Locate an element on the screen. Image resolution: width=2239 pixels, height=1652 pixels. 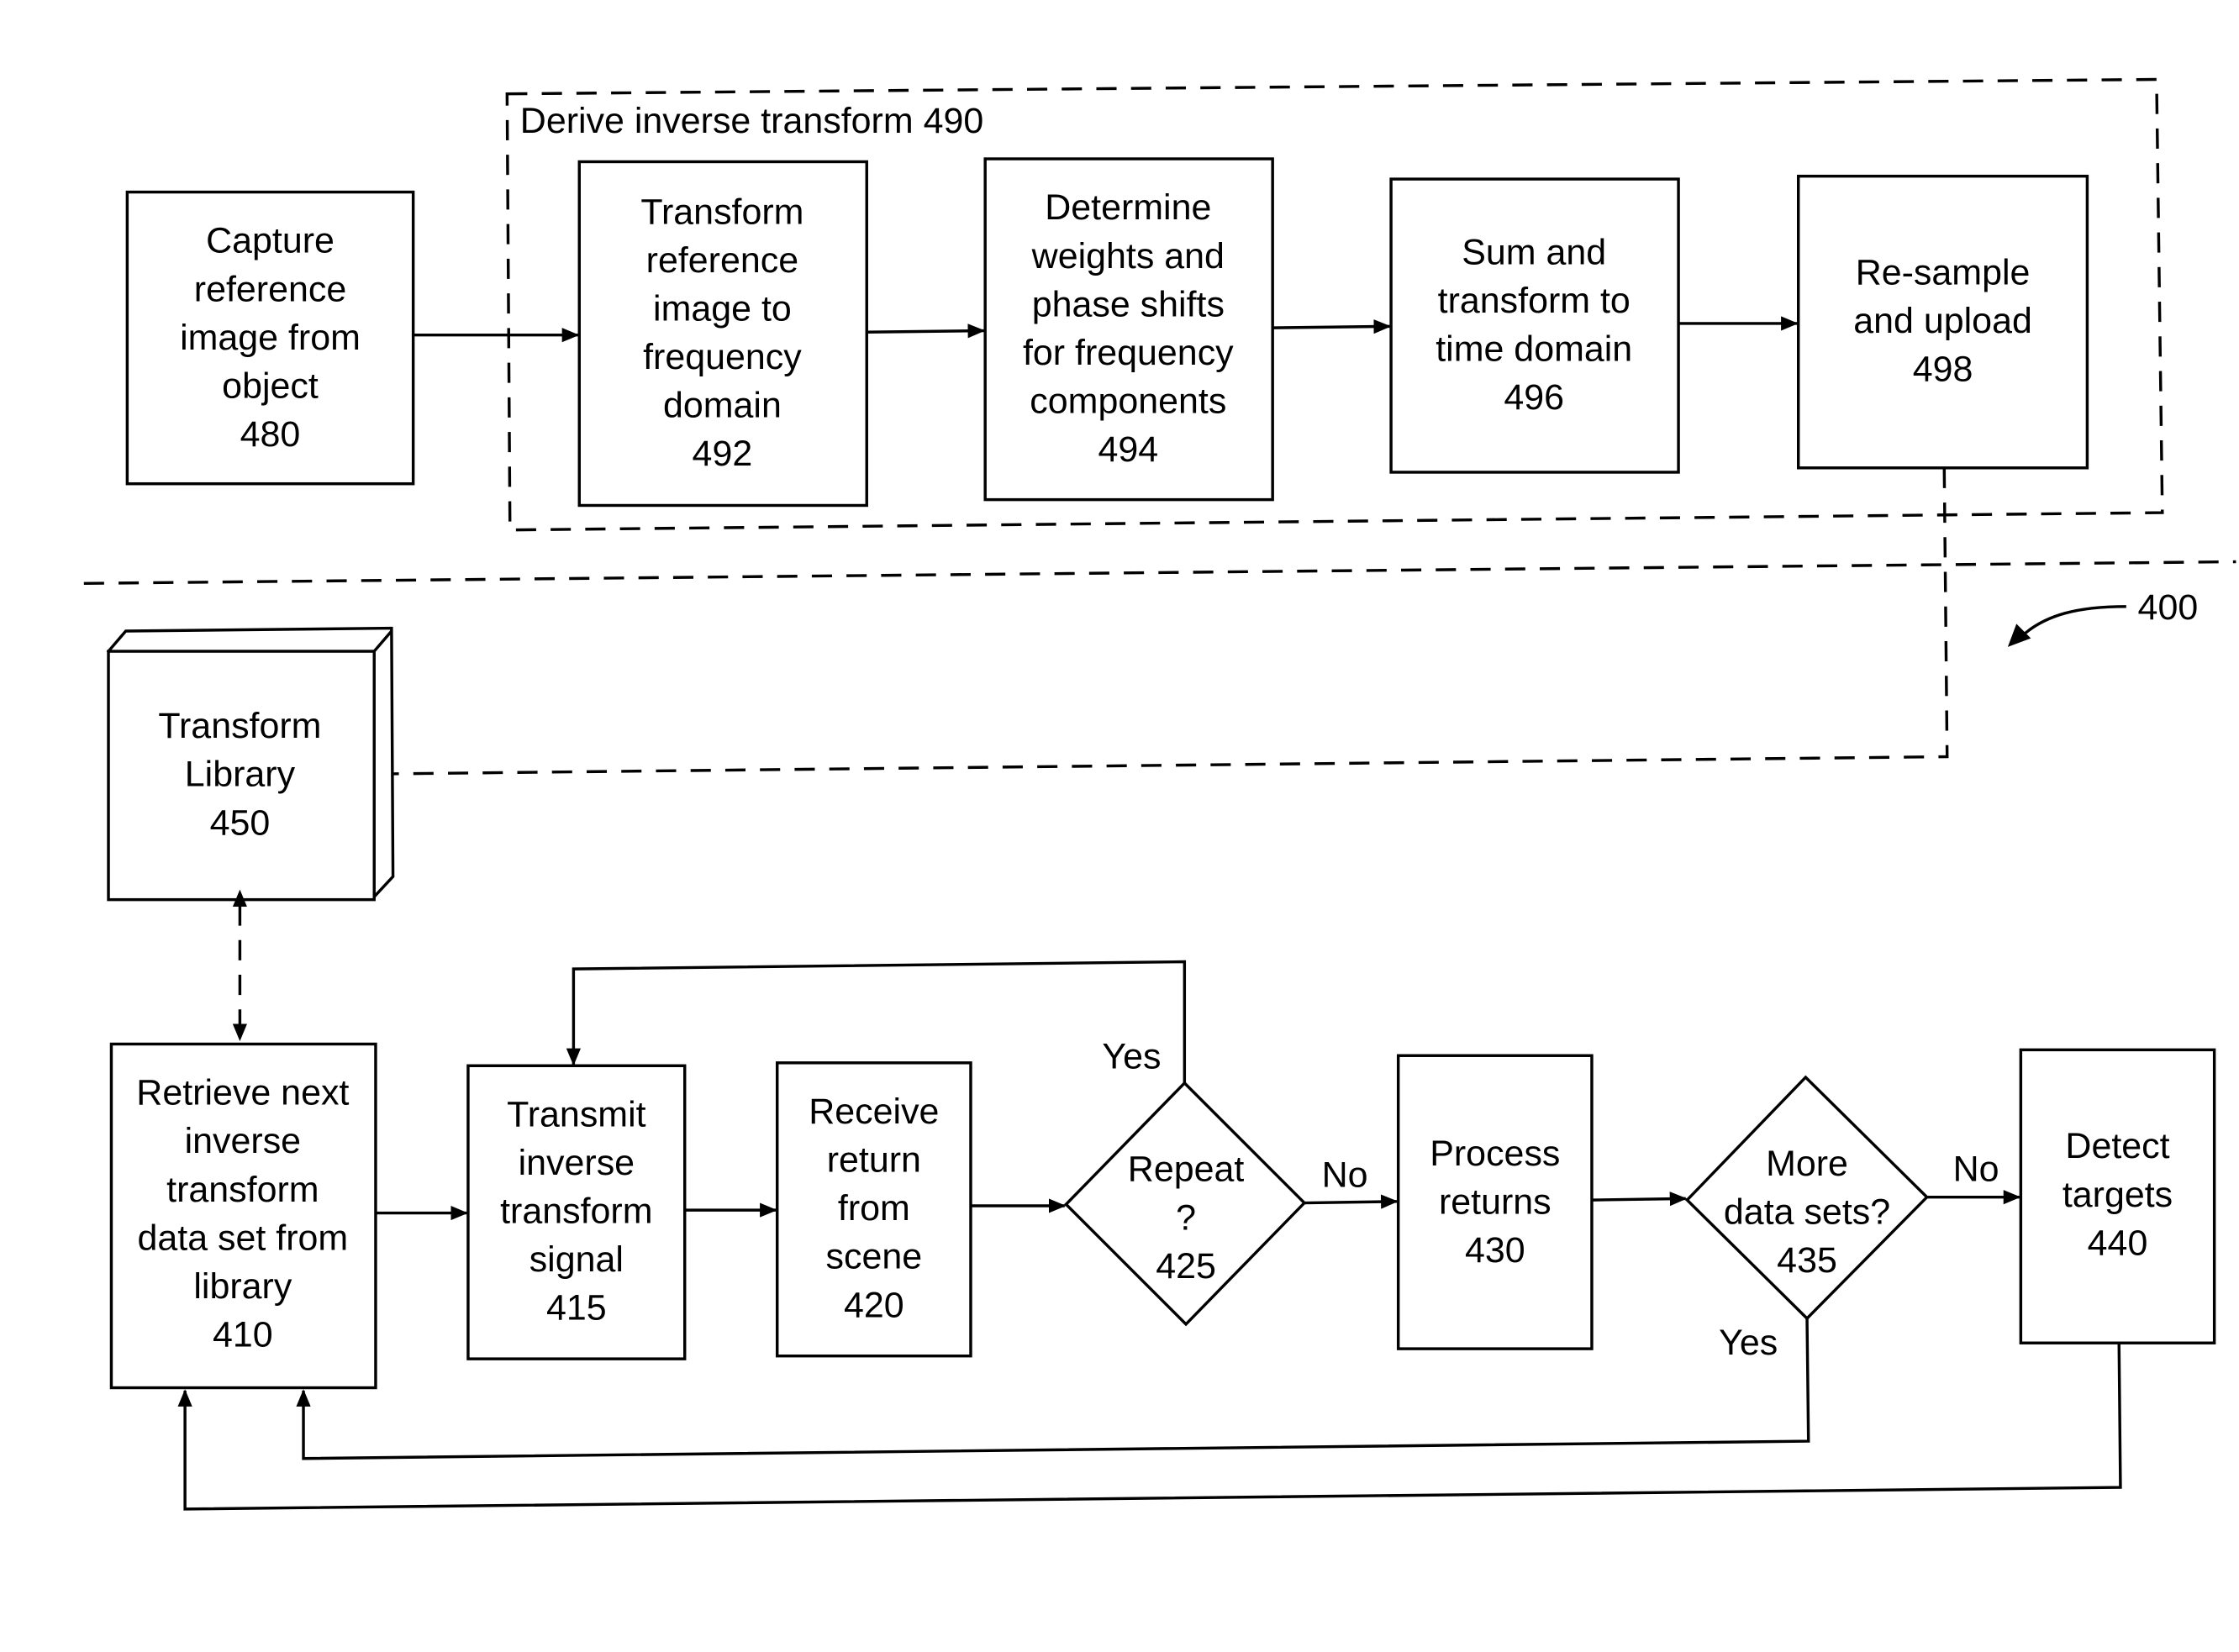
label-line: 498 is located at coordinates (1943, 370).